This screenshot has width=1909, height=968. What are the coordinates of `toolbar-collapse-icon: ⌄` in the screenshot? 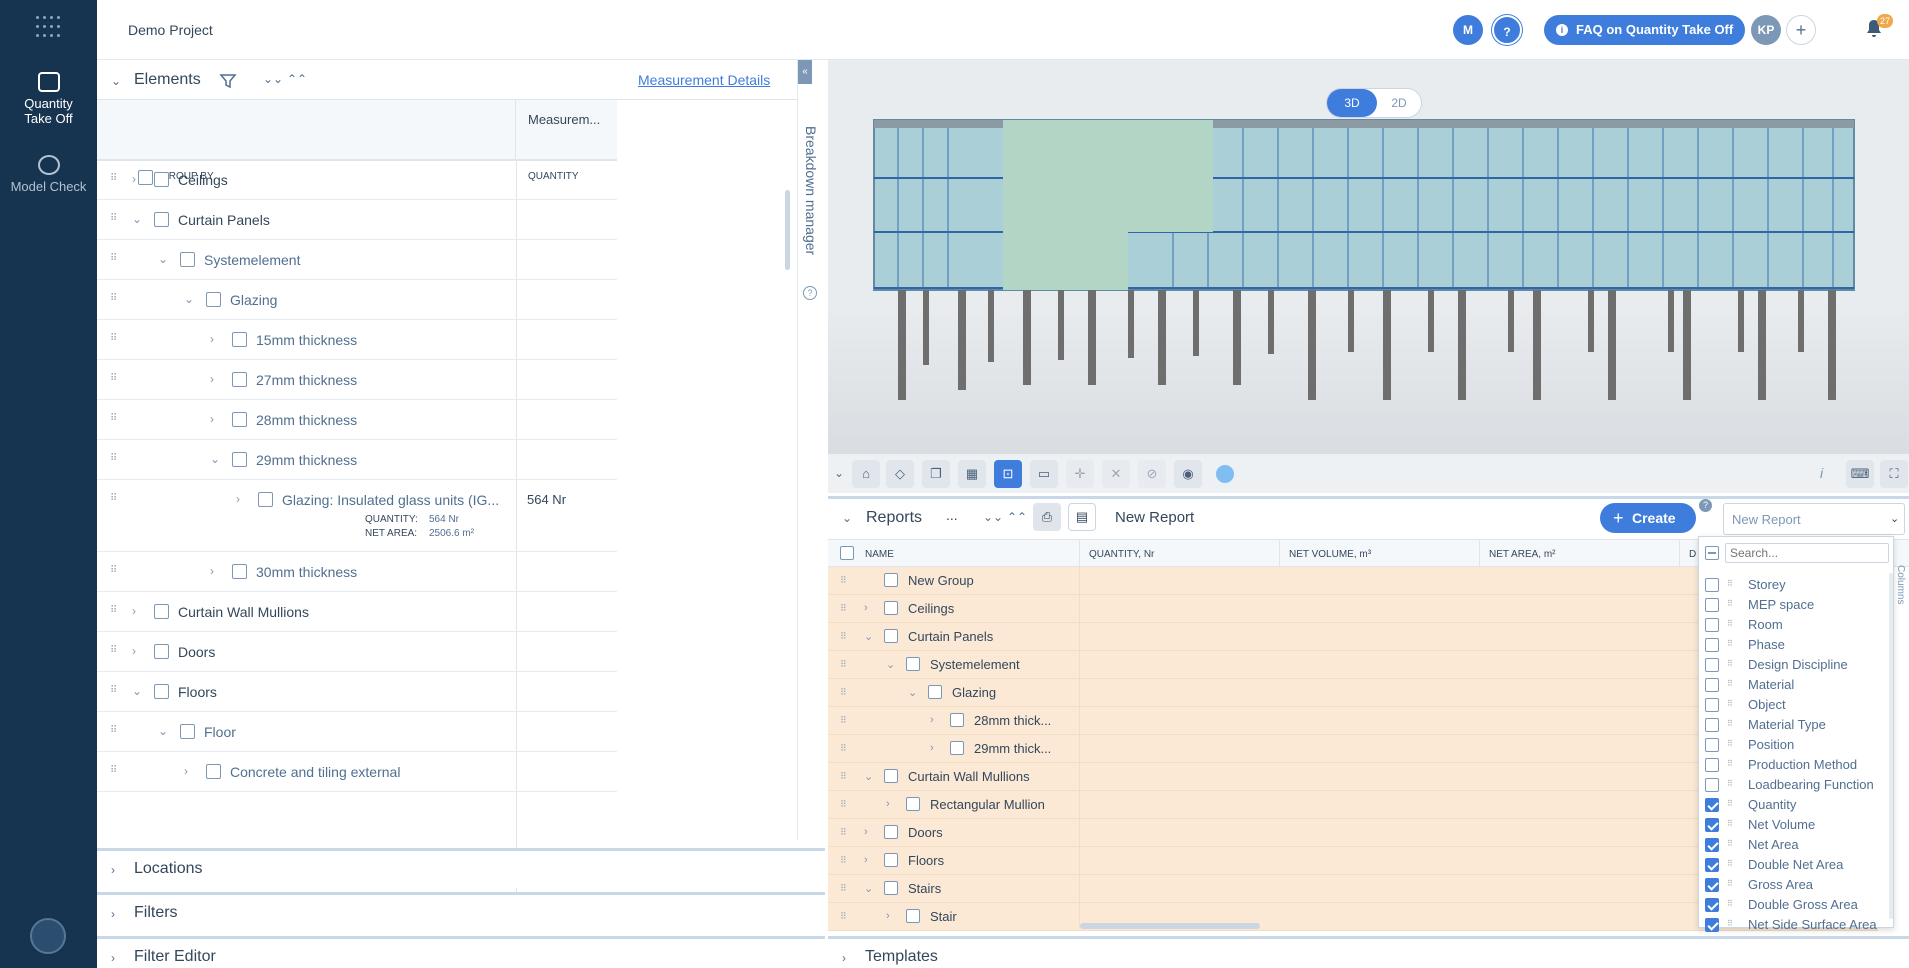 It's located at (839, 473).